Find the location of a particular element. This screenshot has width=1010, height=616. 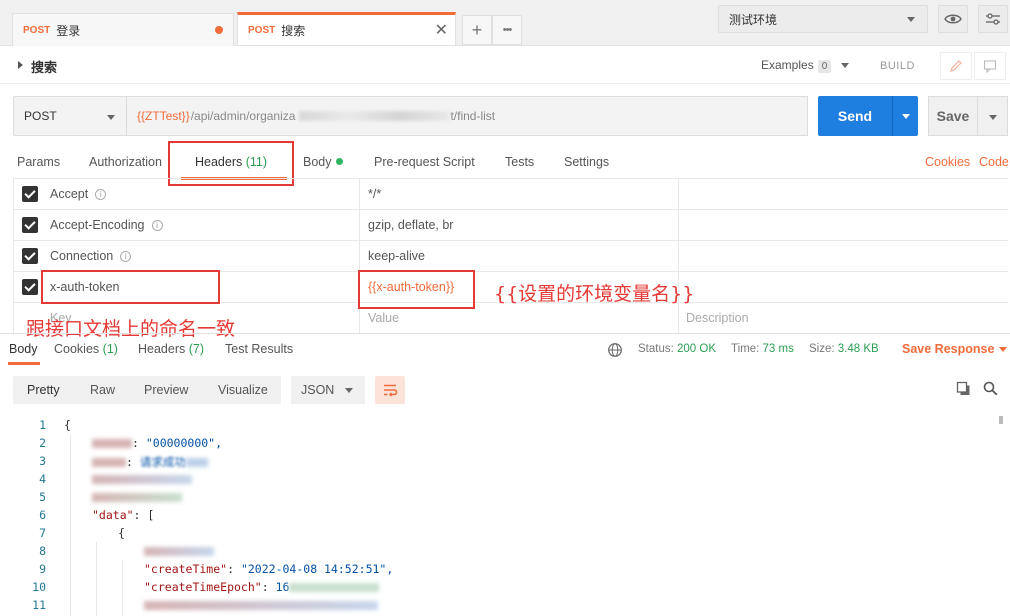

response-view-switcher: Pretty Raw Preview Visualize is located at coordinates (147, 390).